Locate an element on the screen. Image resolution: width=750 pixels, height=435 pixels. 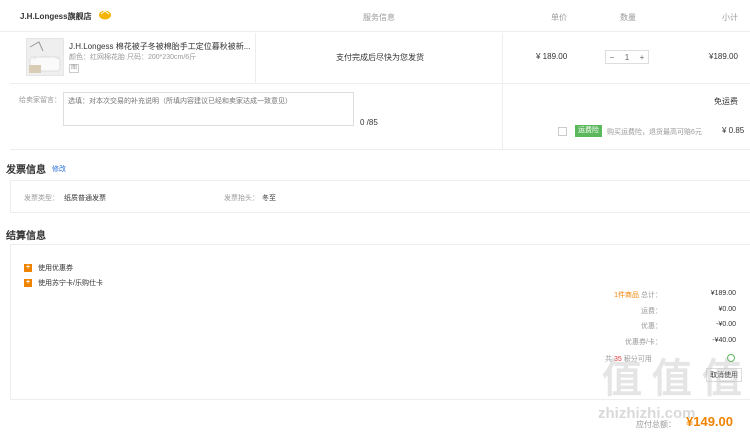
shipping-insurance-desc: 购买运费险，退货最高可赔6元 is located at coordinates (654, 132).